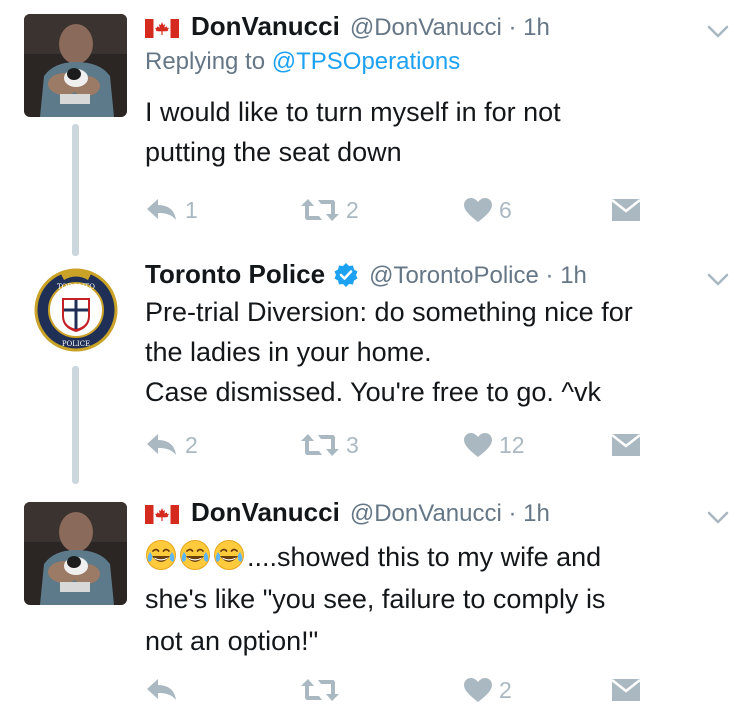 The width and height of the screenshot is (750, 727). Describe the element at coordinates (235, 274) in the screenshot. I see `display-name: Toronto Police` at that location.